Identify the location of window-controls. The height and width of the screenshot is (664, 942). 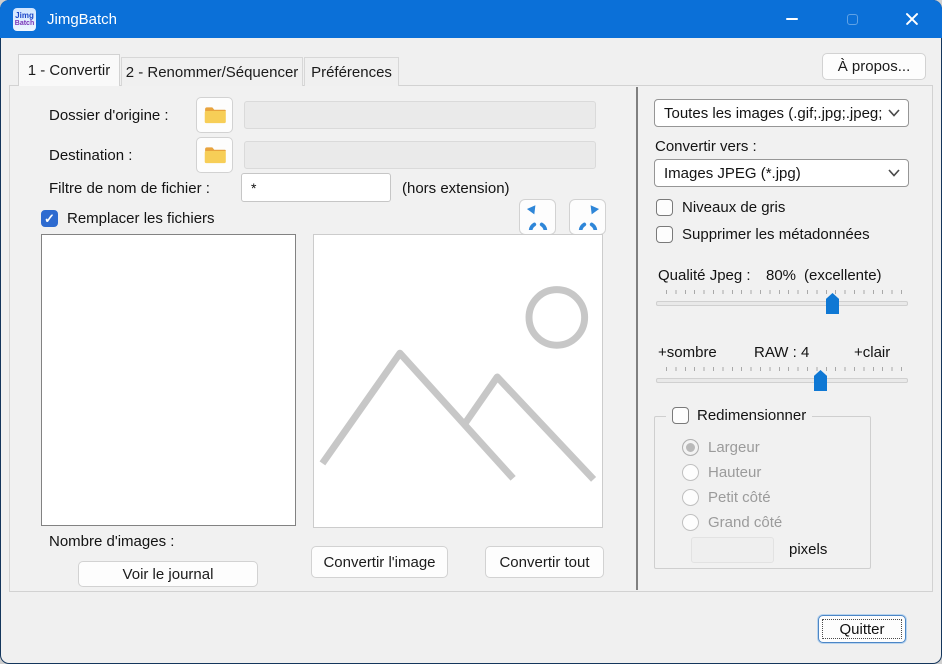
(852, 19).